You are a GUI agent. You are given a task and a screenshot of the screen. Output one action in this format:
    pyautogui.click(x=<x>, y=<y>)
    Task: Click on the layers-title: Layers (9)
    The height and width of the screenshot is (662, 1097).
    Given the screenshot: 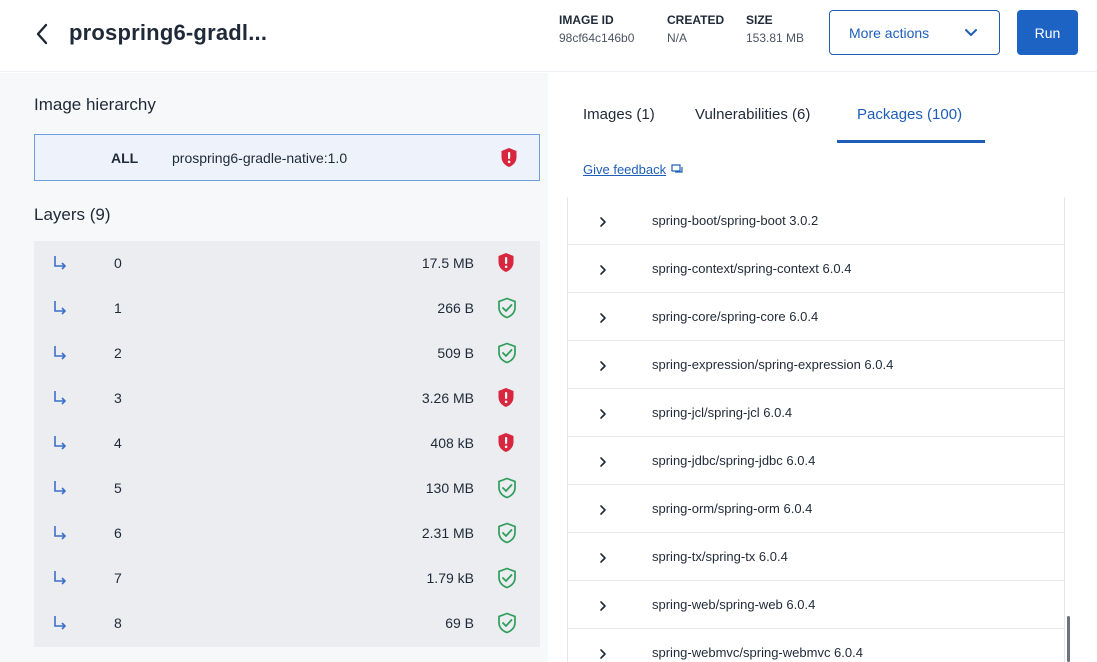 What is the action you would take?
    pyautogui.click(x=72, y=214)
    